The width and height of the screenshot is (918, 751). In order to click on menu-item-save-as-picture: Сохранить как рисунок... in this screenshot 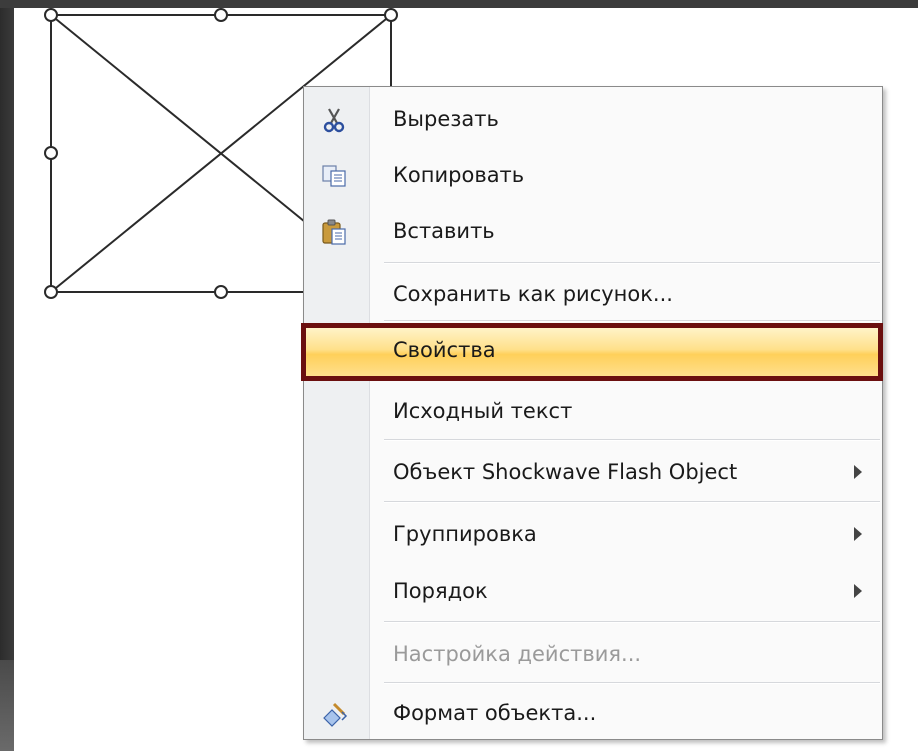, I will do `click(593, 294)`.